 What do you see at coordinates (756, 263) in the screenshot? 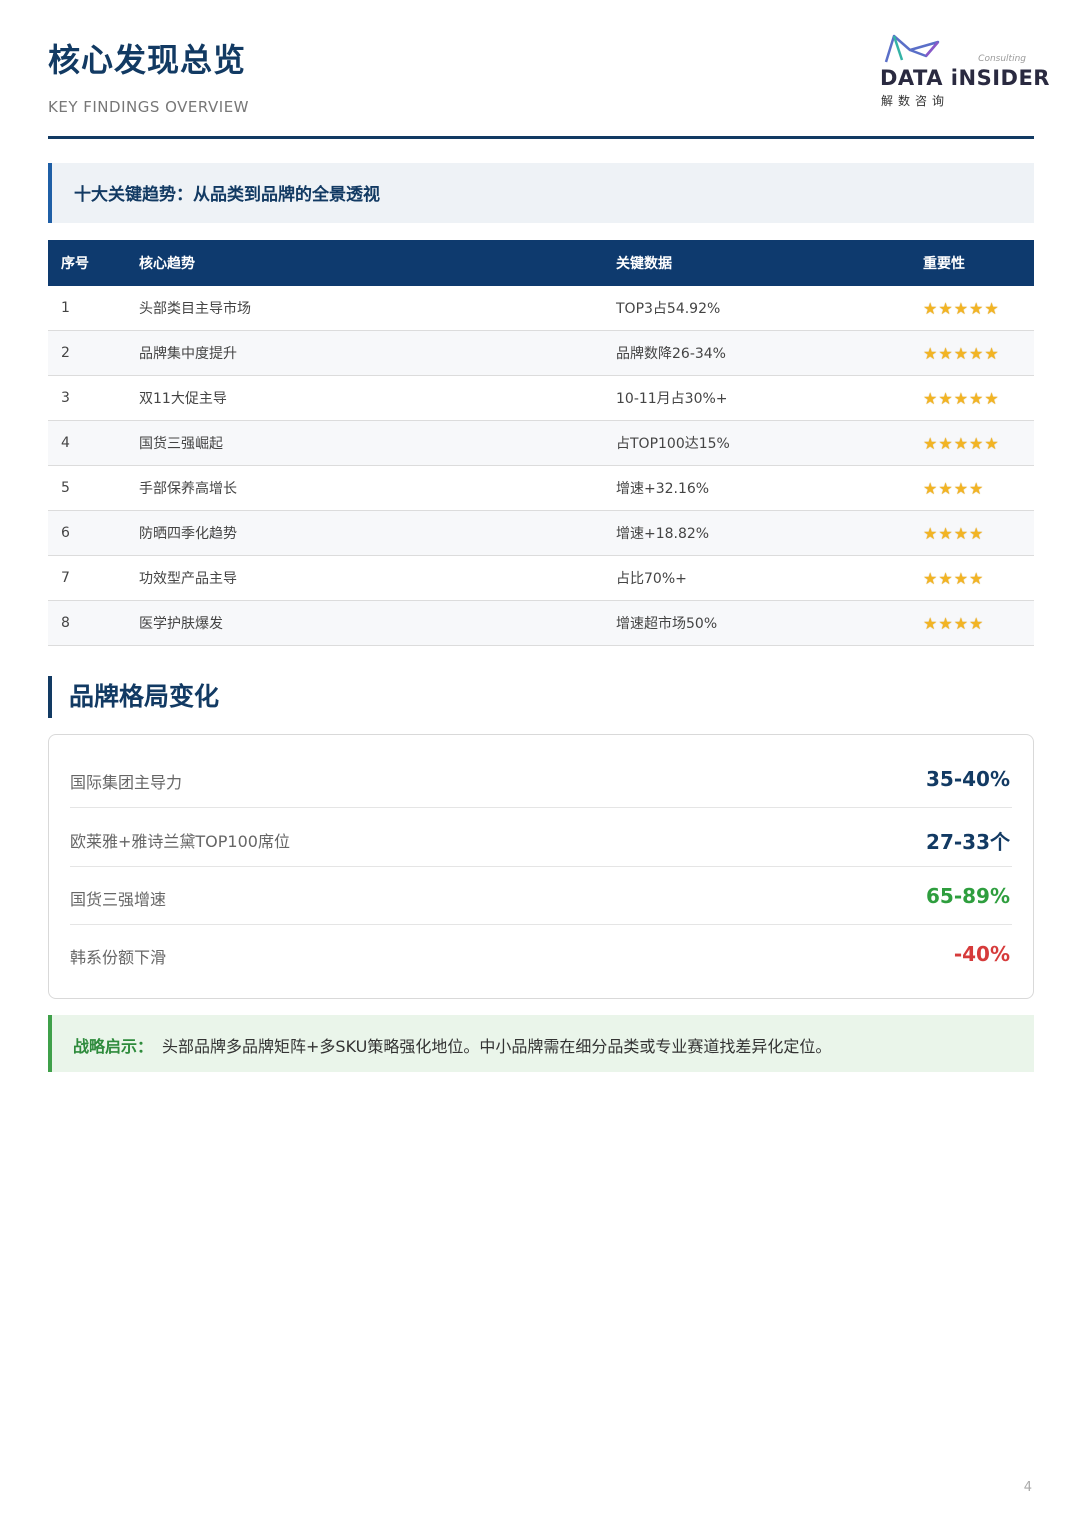
I see `header-data: 关键数据` at bounding box center [756, 263].